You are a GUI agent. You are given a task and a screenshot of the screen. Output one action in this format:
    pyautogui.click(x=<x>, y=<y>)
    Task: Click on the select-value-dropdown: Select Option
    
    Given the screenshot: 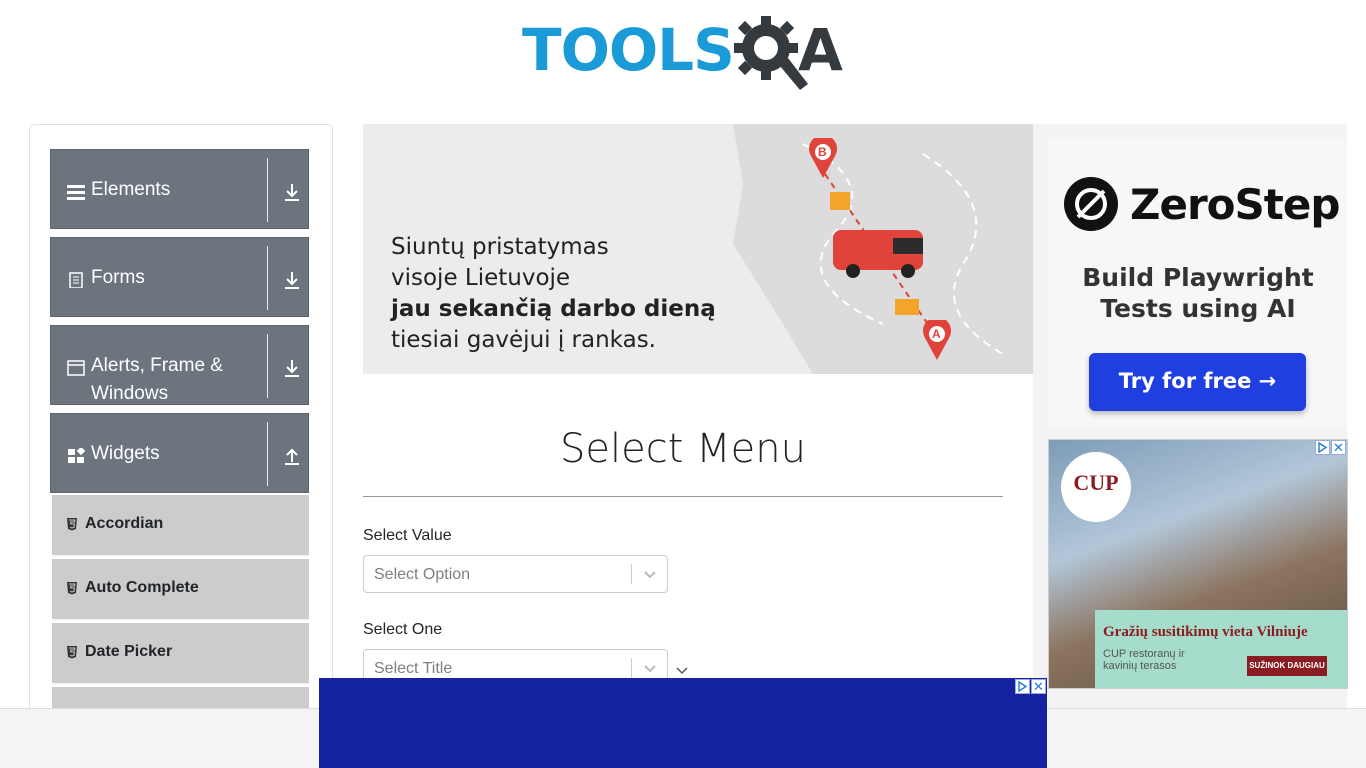 What is the action you would take?
    pyautogui.click(x=515, y=574)
    